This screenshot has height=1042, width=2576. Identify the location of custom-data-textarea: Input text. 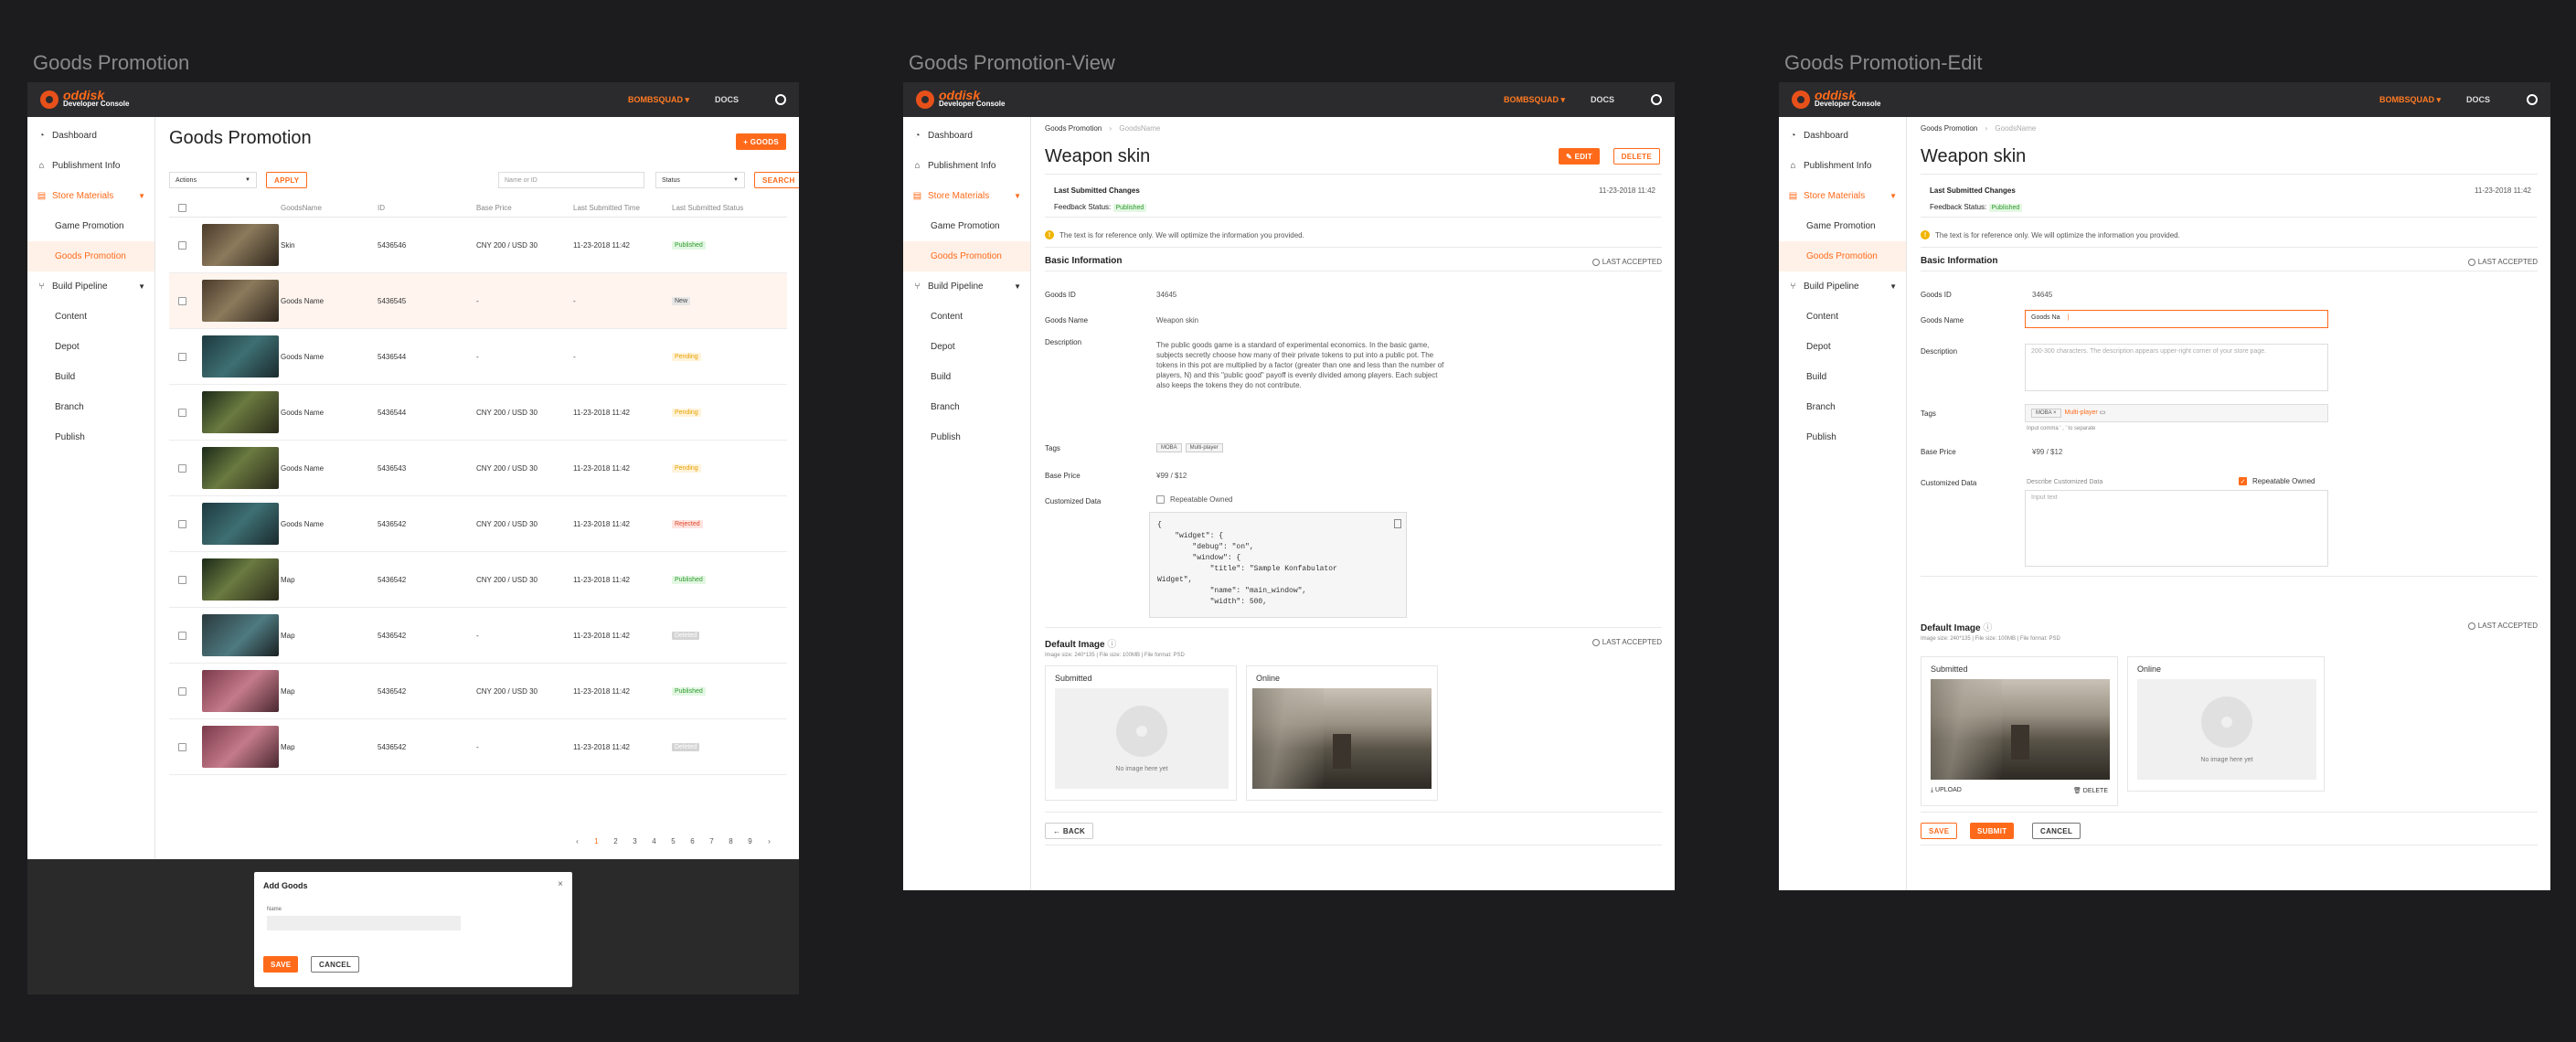
(2176, 528).